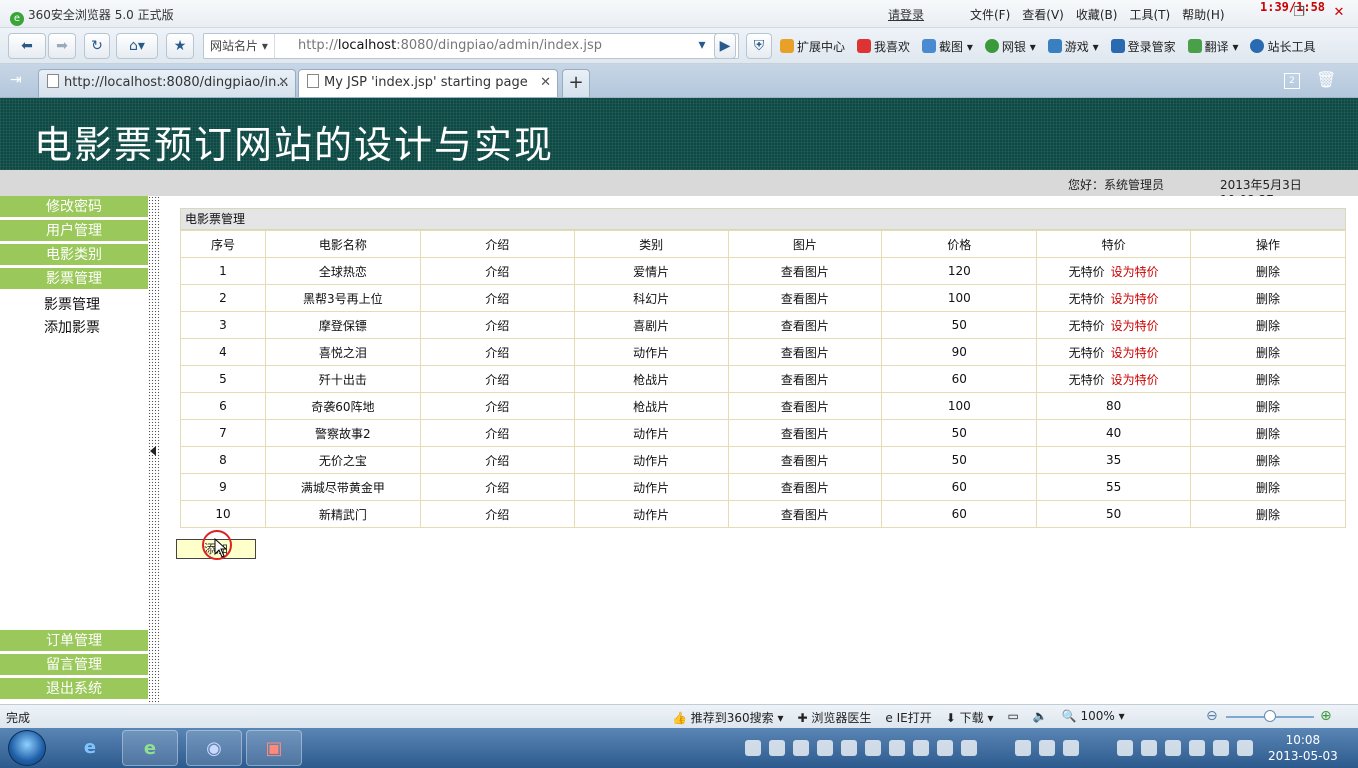  Describe the element at coordinates (835, 717) in the screenshot. I see `browser-doctor: ✚ 浏览器医生` at that location.